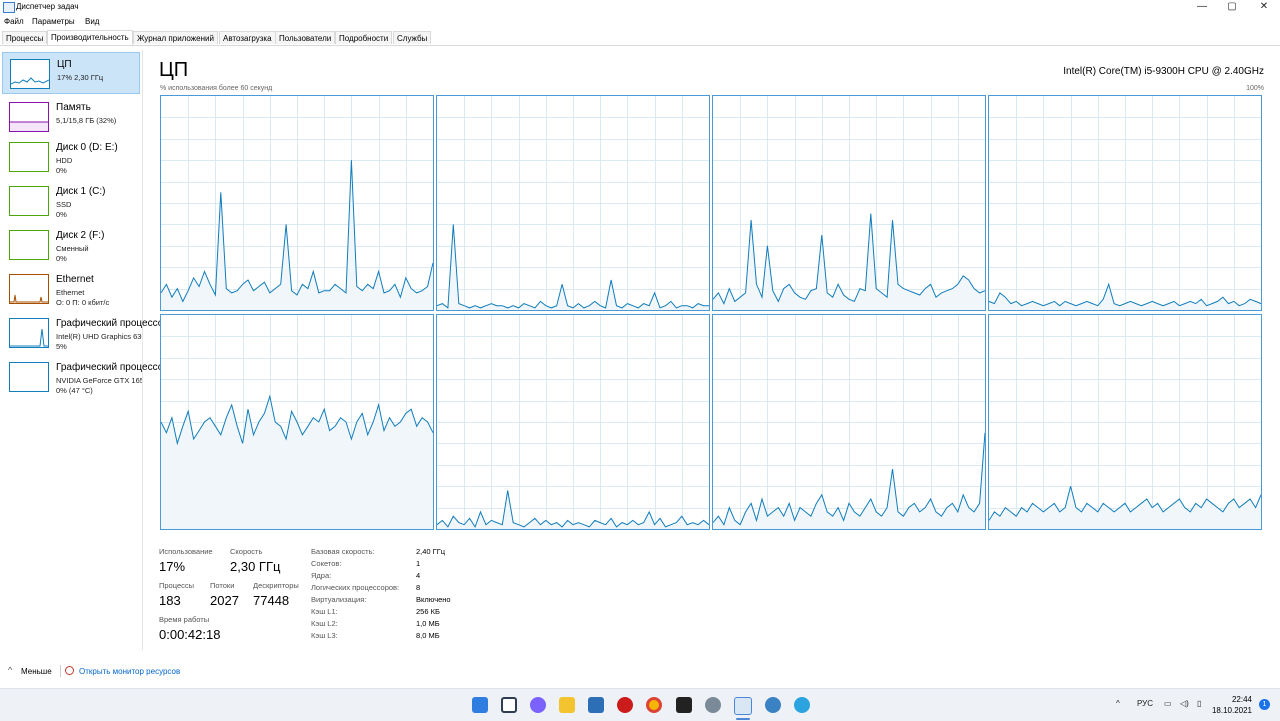 This screenshot has width=1280, height=721. What do you see at coordinates (170, 600) in the screenshot?
I see `processes-value: 183` at bounding box center [170, 600].